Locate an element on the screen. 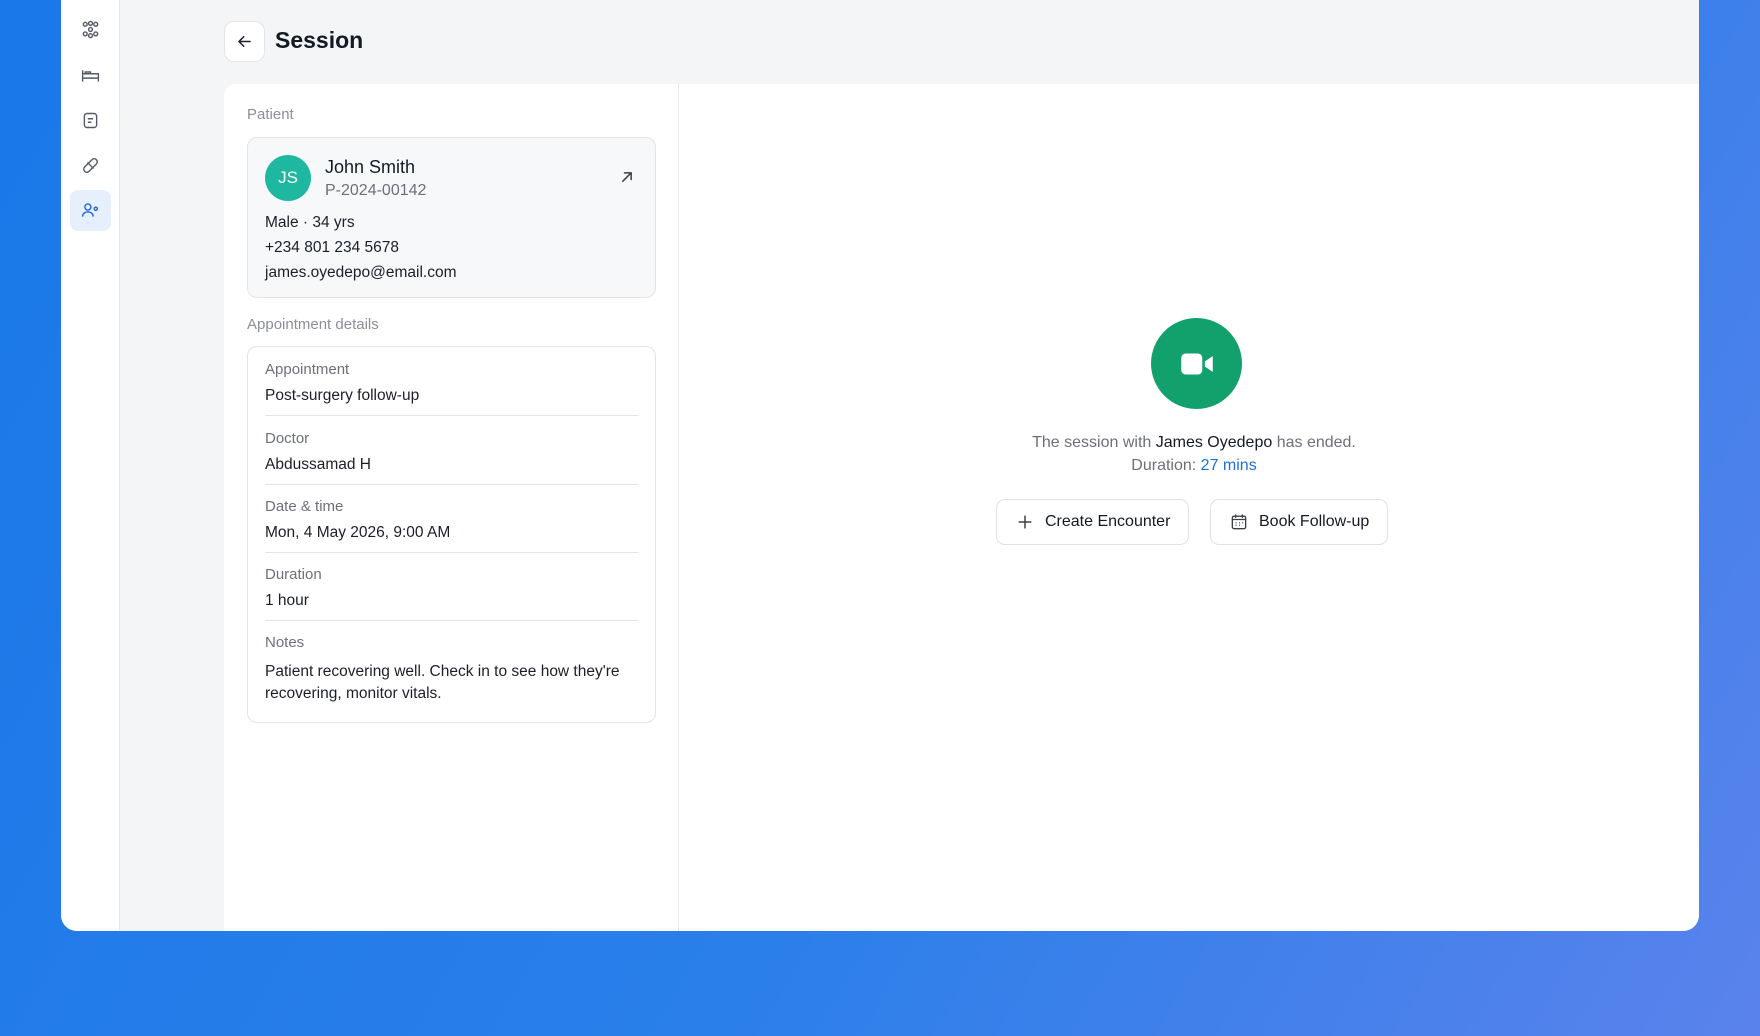 This screenshot has width=1760, height=1036. external-link-icon is located at coordinates (627, 177).